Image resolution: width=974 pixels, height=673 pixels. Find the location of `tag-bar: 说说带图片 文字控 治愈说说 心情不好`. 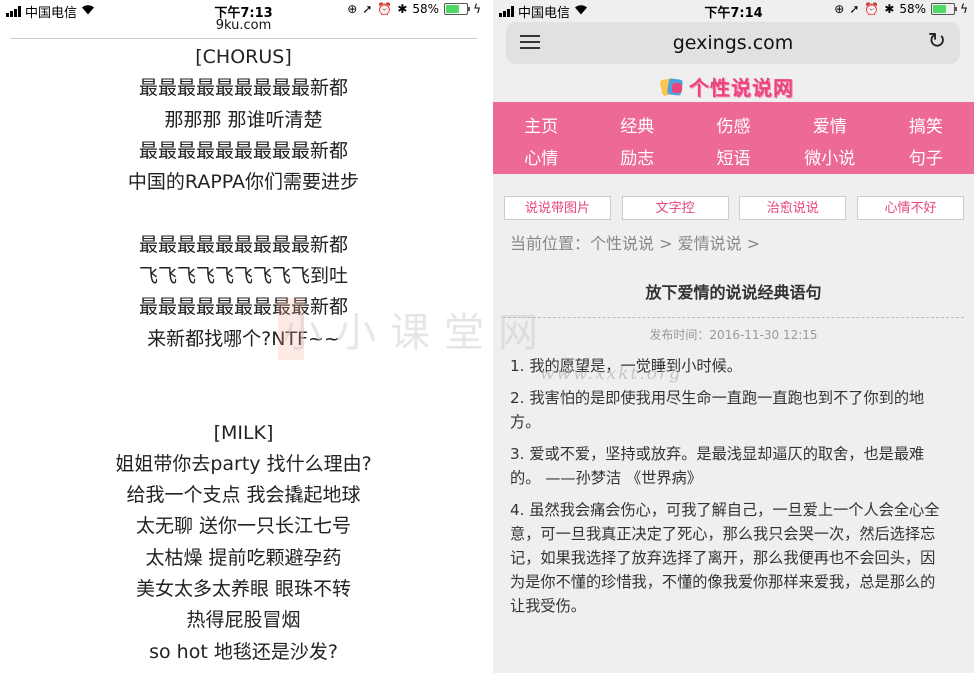

tag-bar: 说说带图片 文字控 治愈说说 心情不好 is located at coordinates (733, 208).